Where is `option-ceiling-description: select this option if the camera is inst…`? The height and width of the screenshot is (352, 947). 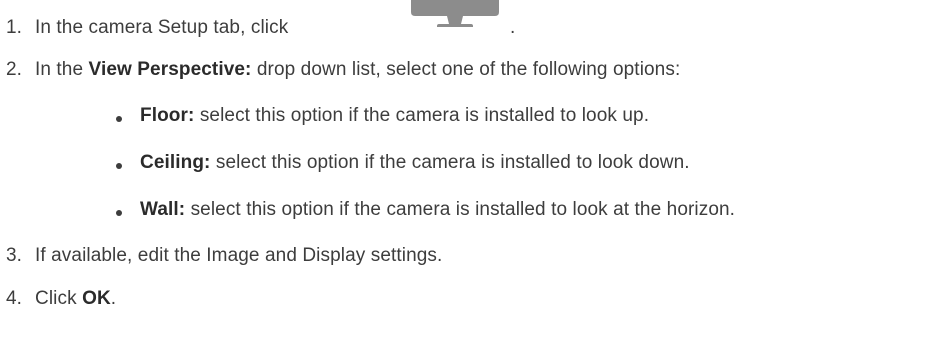
option-ceiling-description: select this option if the camera is inst… is located at coordinates (452, 162).